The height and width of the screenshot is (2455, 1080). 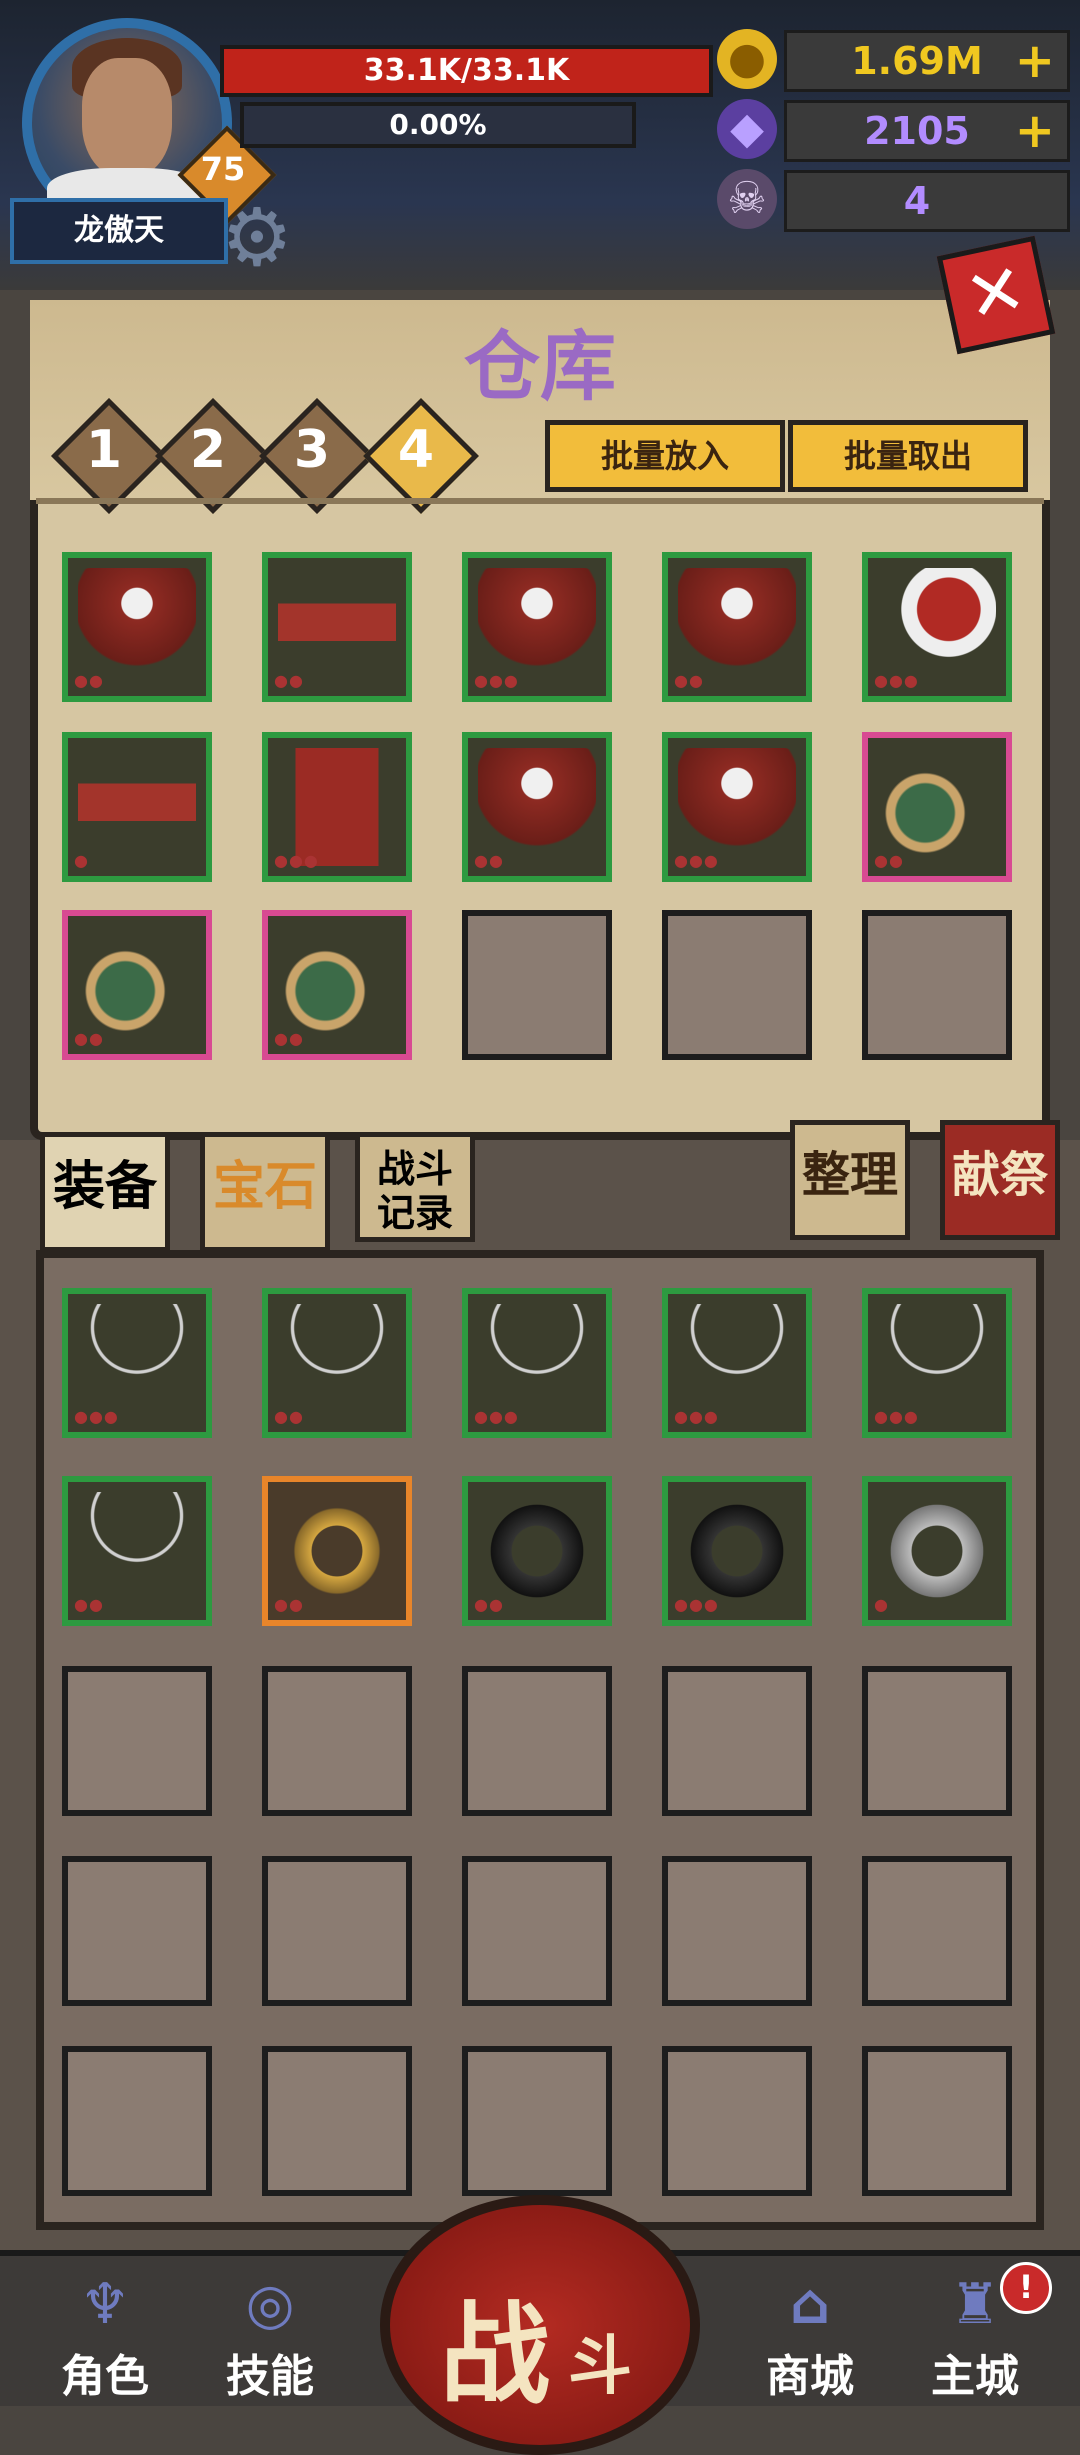 I want to click on add-crystal-button: +, so click(x=1035, y=131).